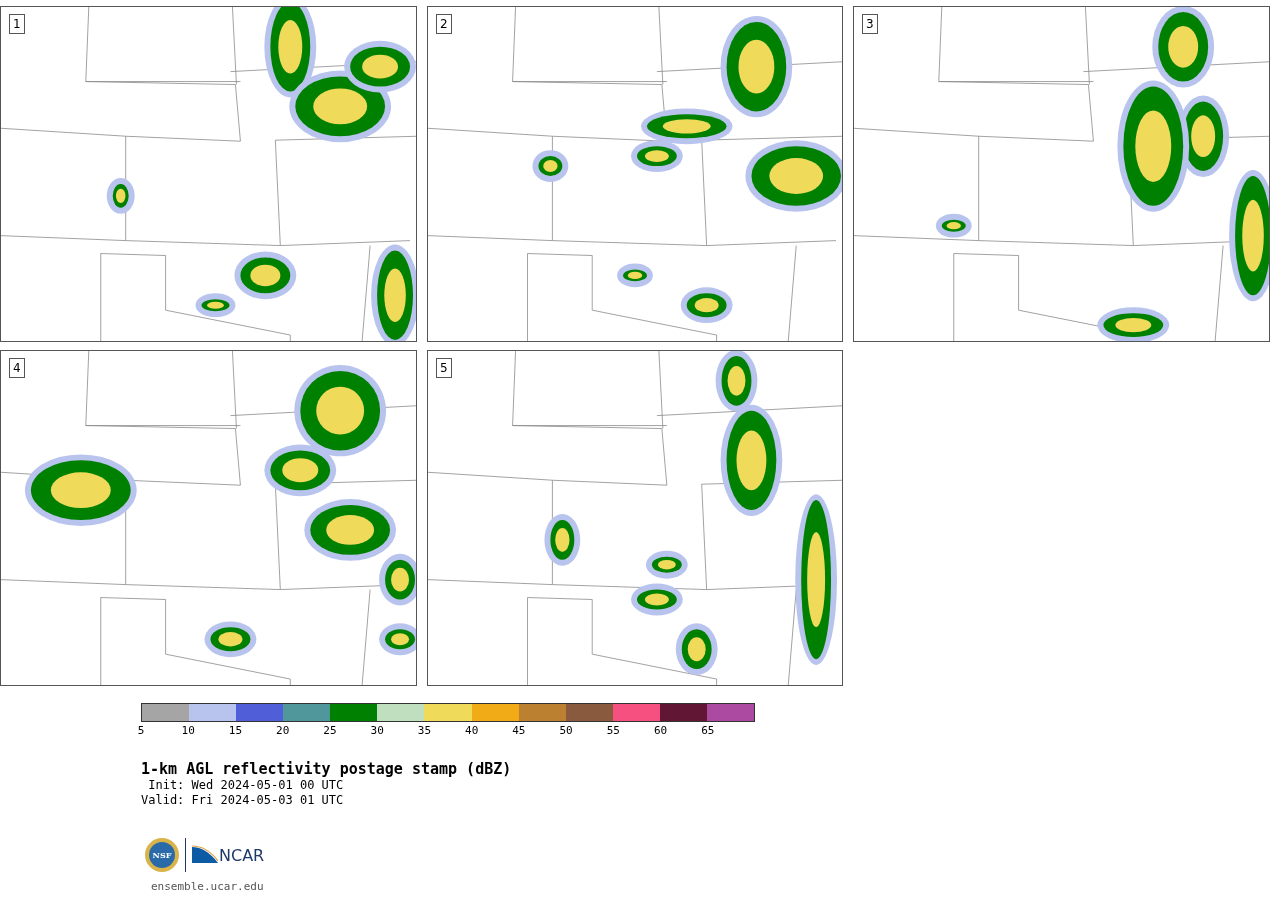  What do you see at coordinates (613, 730) in the screenshot?
I see `scale-label: 55` at bounding box center [613, 730].